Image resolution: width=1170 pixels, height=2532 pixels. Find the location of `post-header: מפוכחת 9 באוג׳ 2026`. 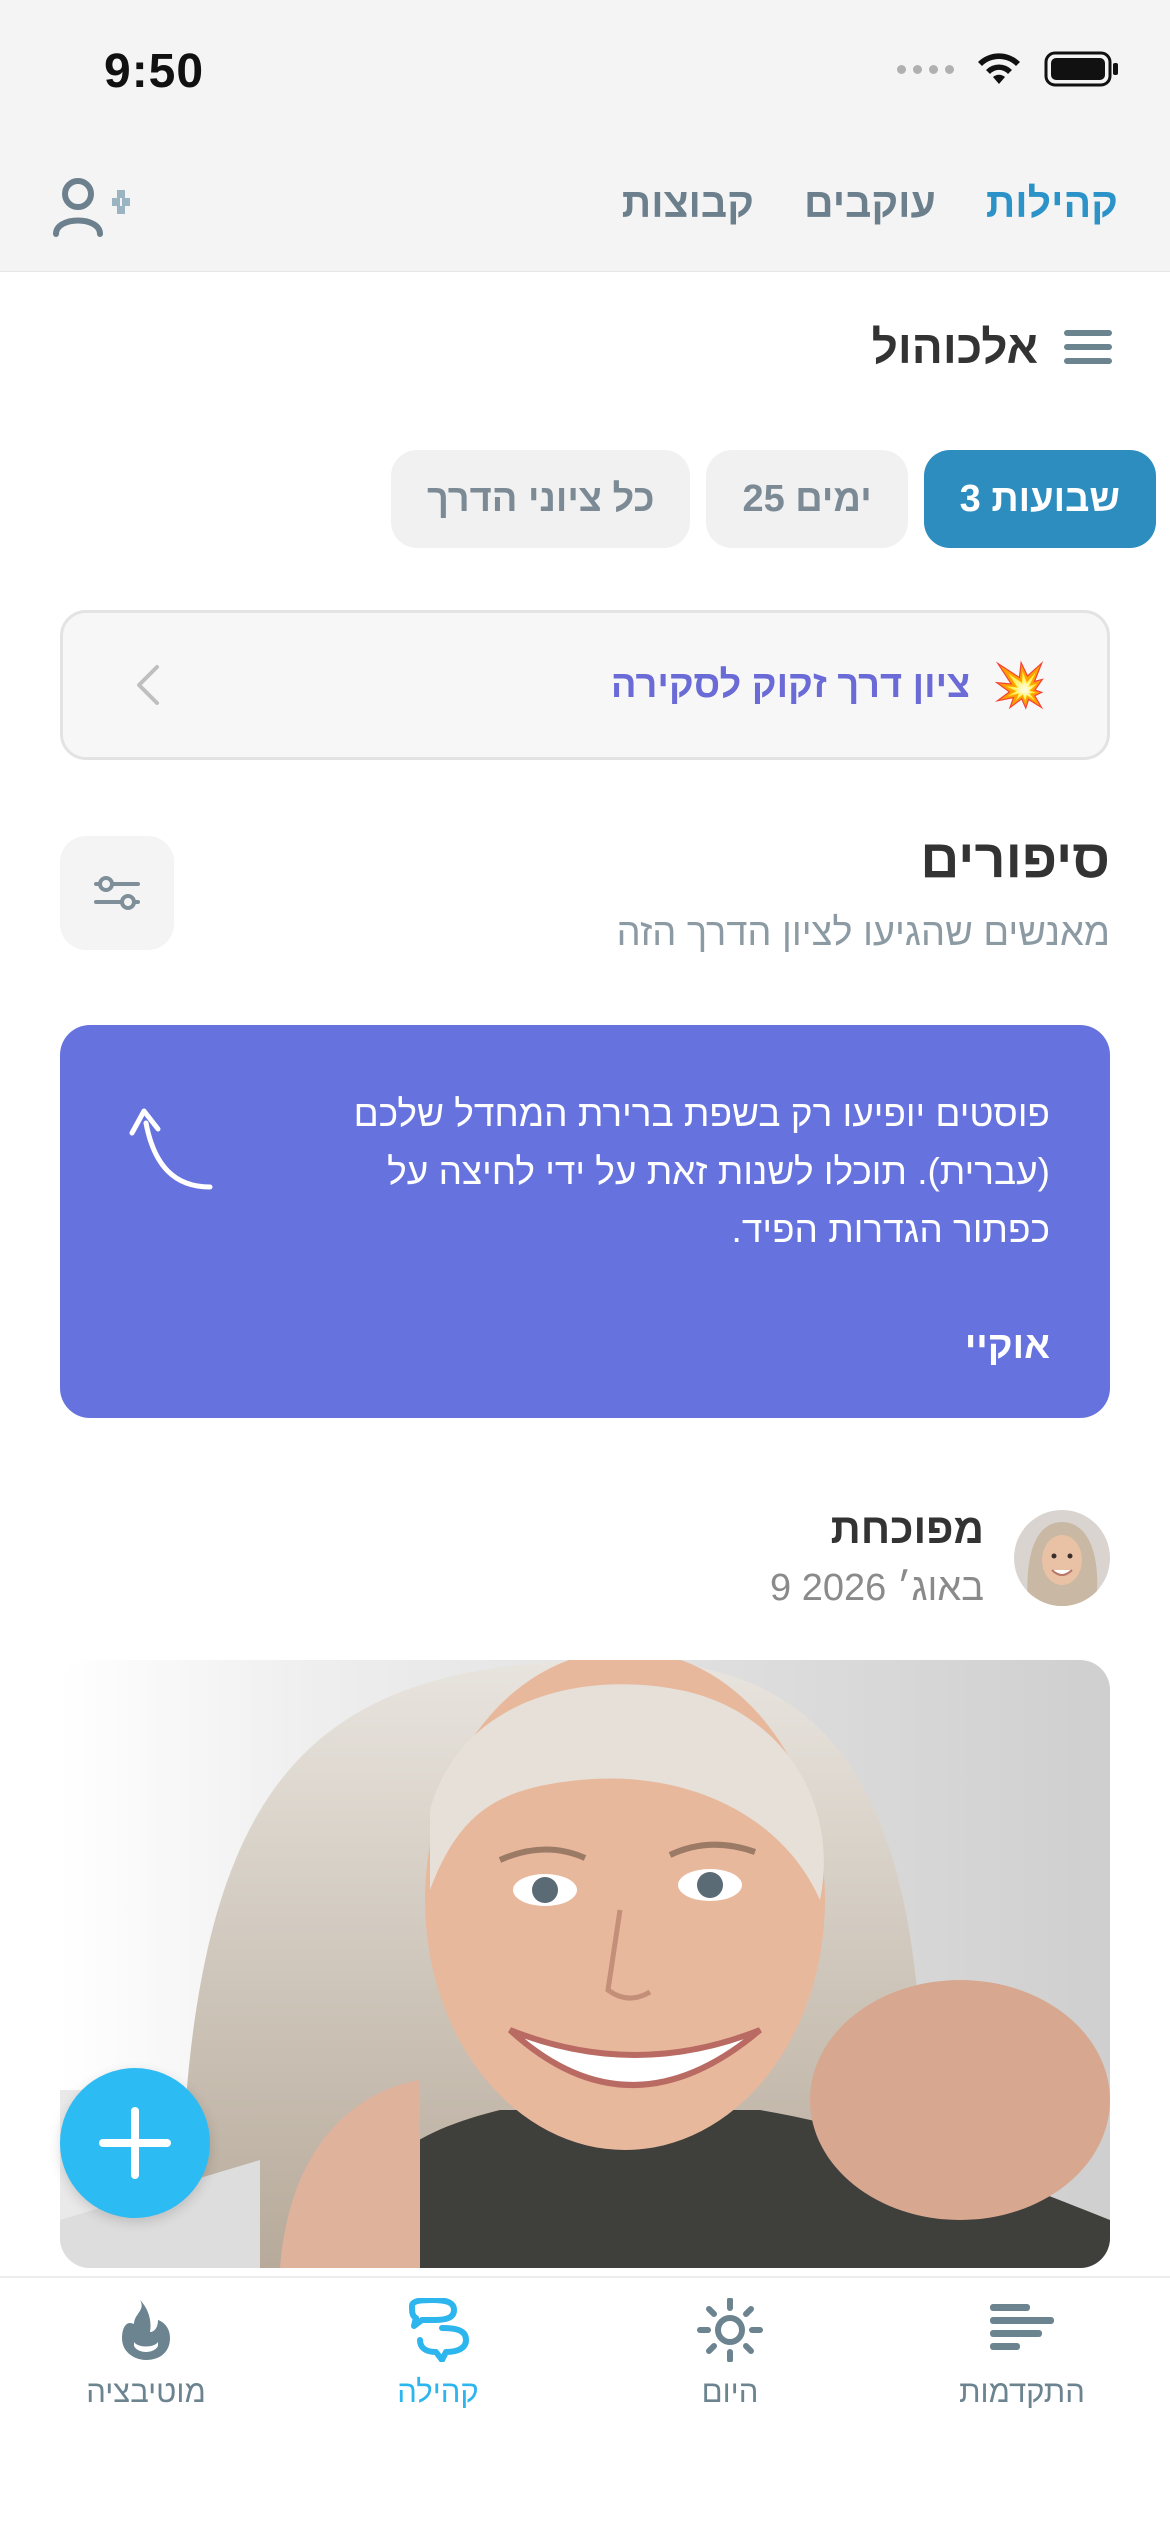

post-header: מפוכחת 9 באוג׳ 2026 is located at coordinates (940, 1557).